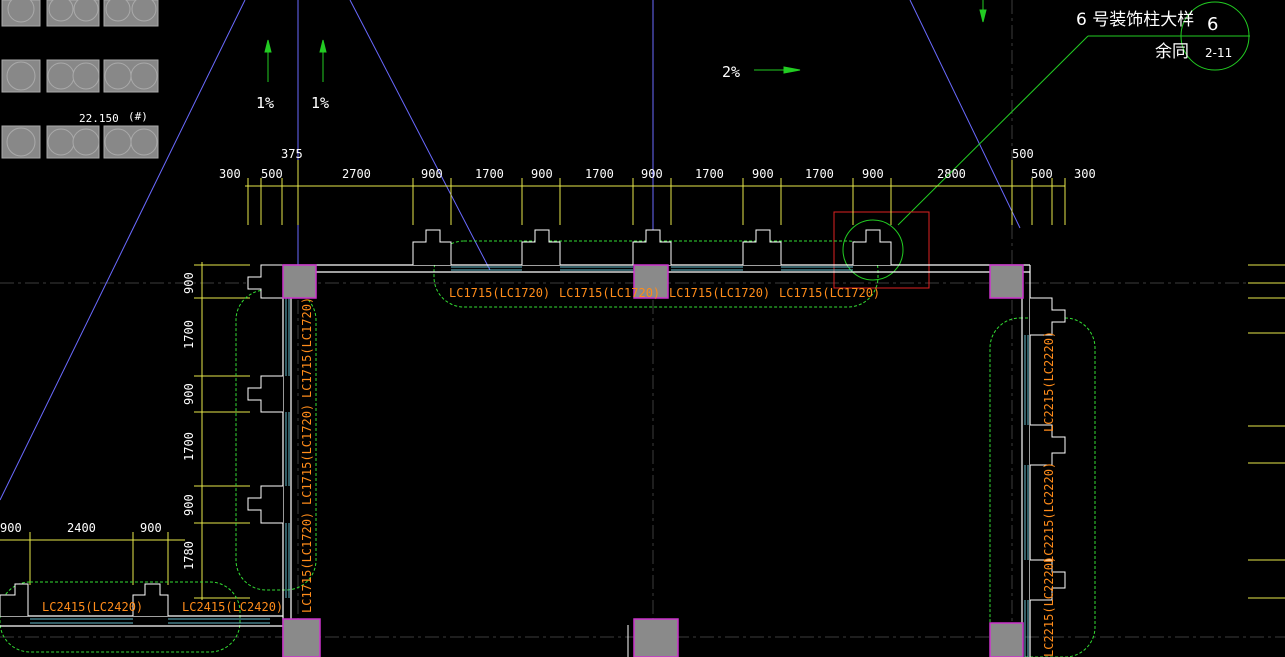 The image size is (1285, 657). Describe the element at coordinates (222, 431) in the screenshot. I see `dimension-chain-left` at that location.